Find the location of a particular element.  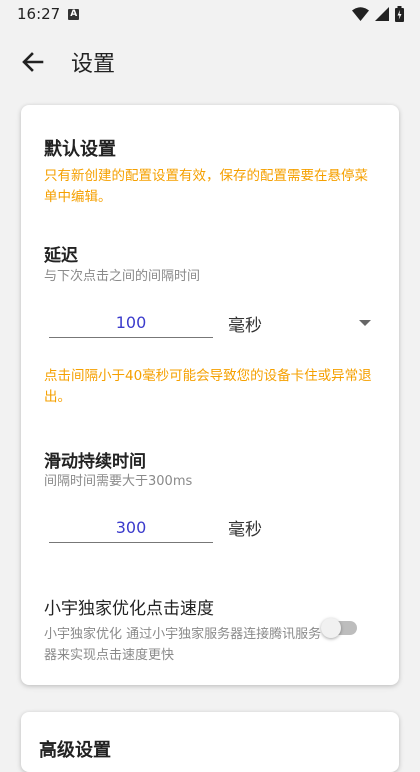

page-title: 设置 is located at coordinates (93, 64).